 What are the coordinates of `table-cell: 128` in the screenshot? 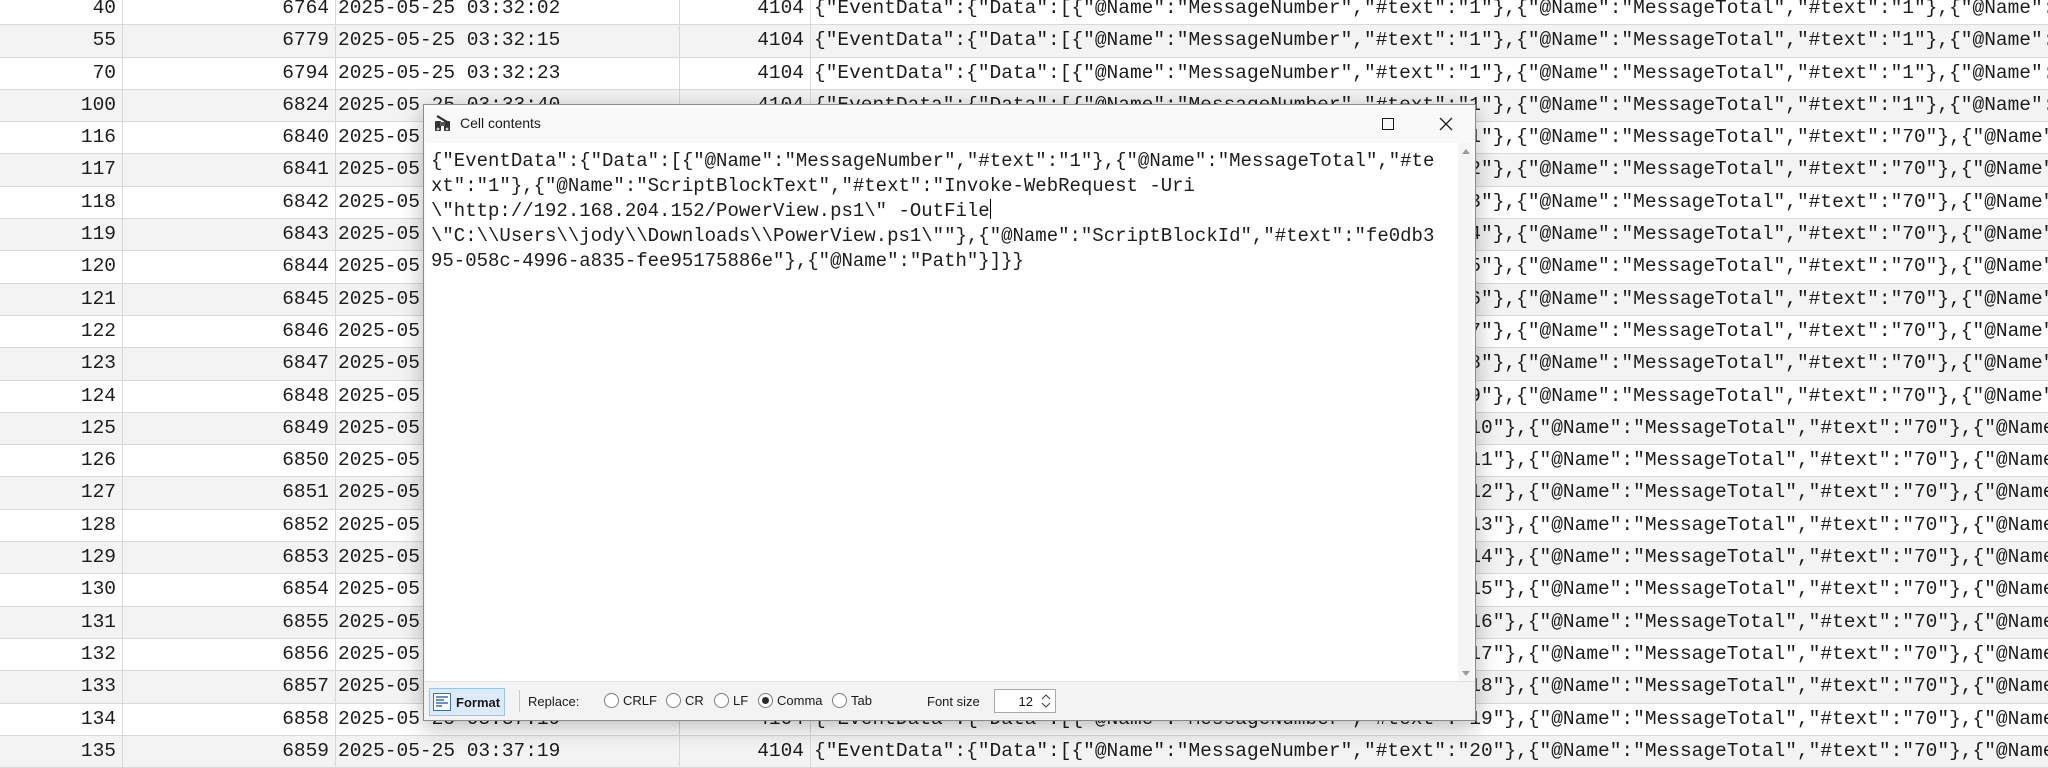 It's located at (61, 525).